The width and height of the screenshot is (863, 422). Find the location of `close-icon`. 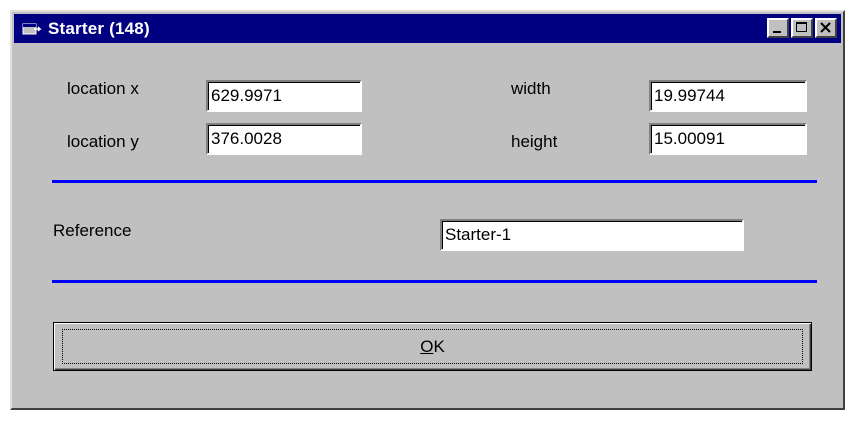

close-icon is located at coordinates (825, 27).